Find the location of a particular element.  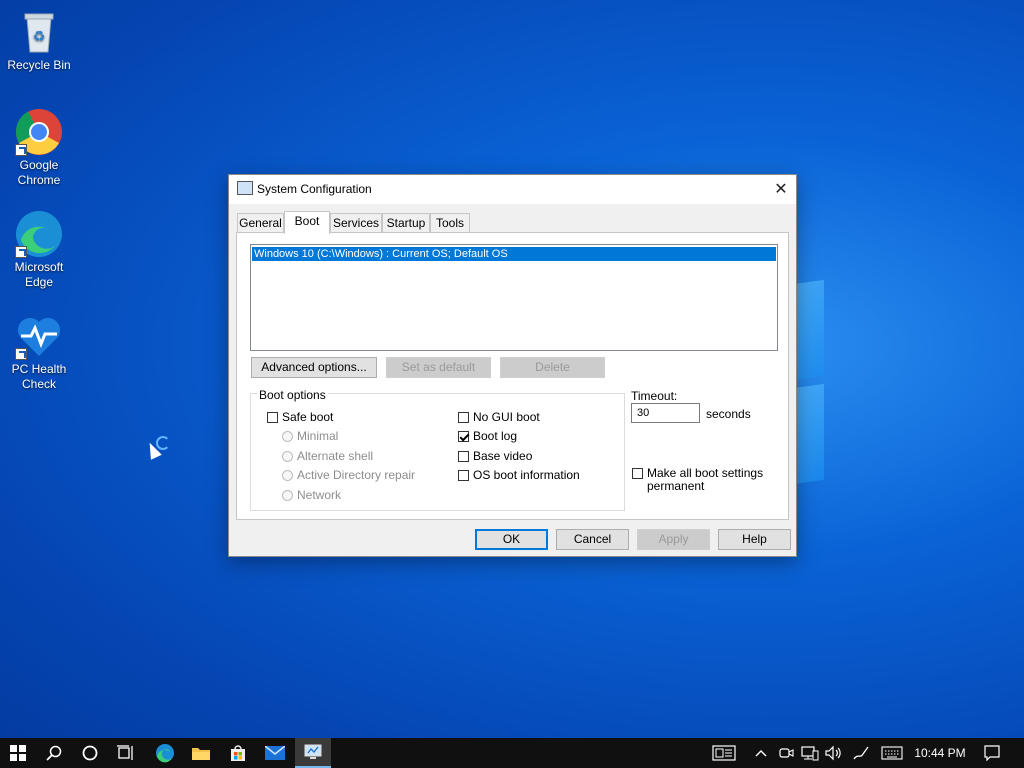

checkbox-box-checked is located at coordinates (463, 436).